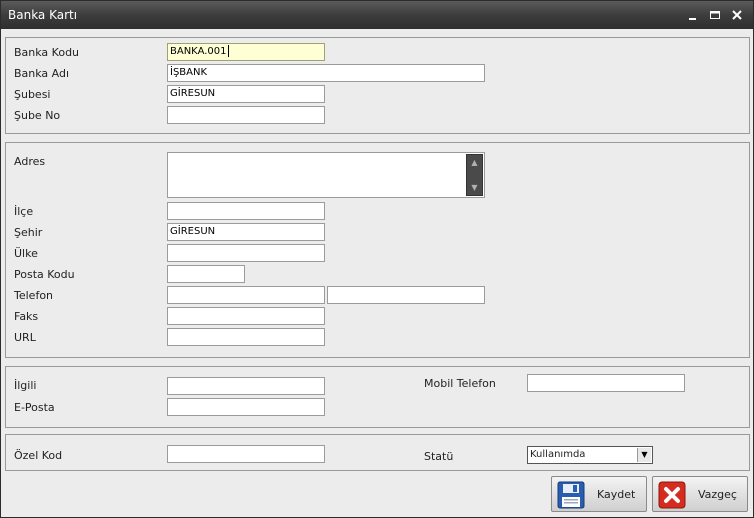 This screenshot has height=518, width=754. What do you see at coordinates (246, 232) in the screenshot?
I see `sehir-field: GİRESUN` at bounding box center [246, 232].